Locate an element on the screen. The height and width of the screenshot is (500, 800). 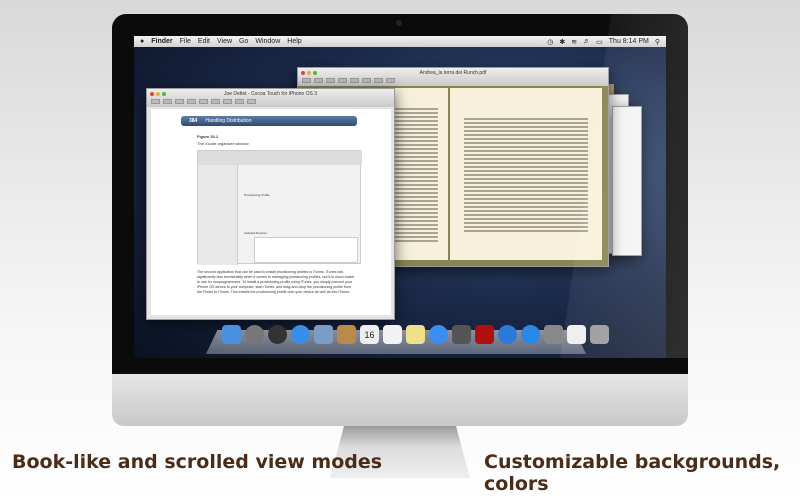
dashboard-icon is located at coordinates (277, 334).